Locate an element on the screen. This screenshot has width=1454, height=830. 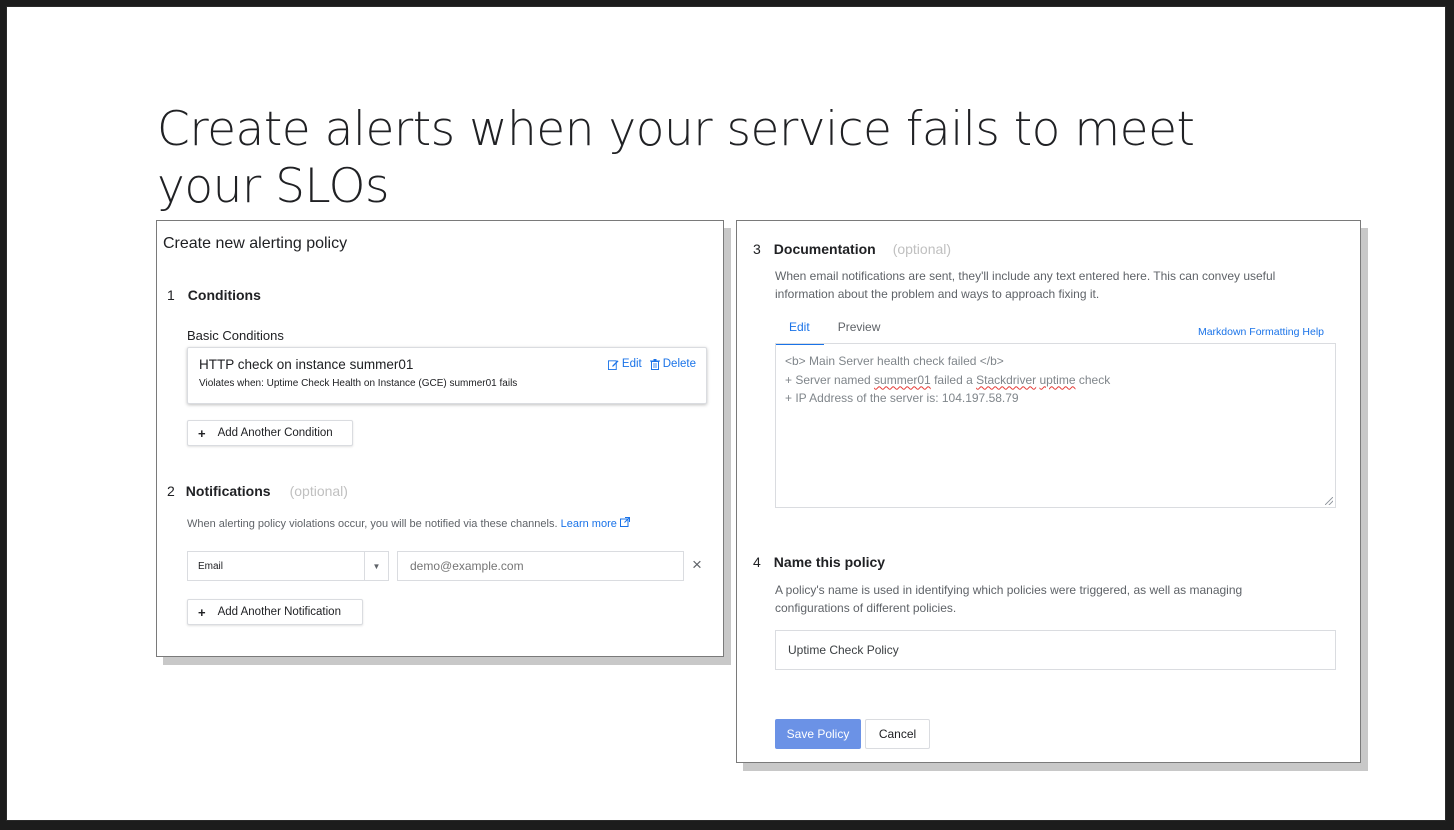
misspelled-word: uptime is located at coordinates (1057, 379).